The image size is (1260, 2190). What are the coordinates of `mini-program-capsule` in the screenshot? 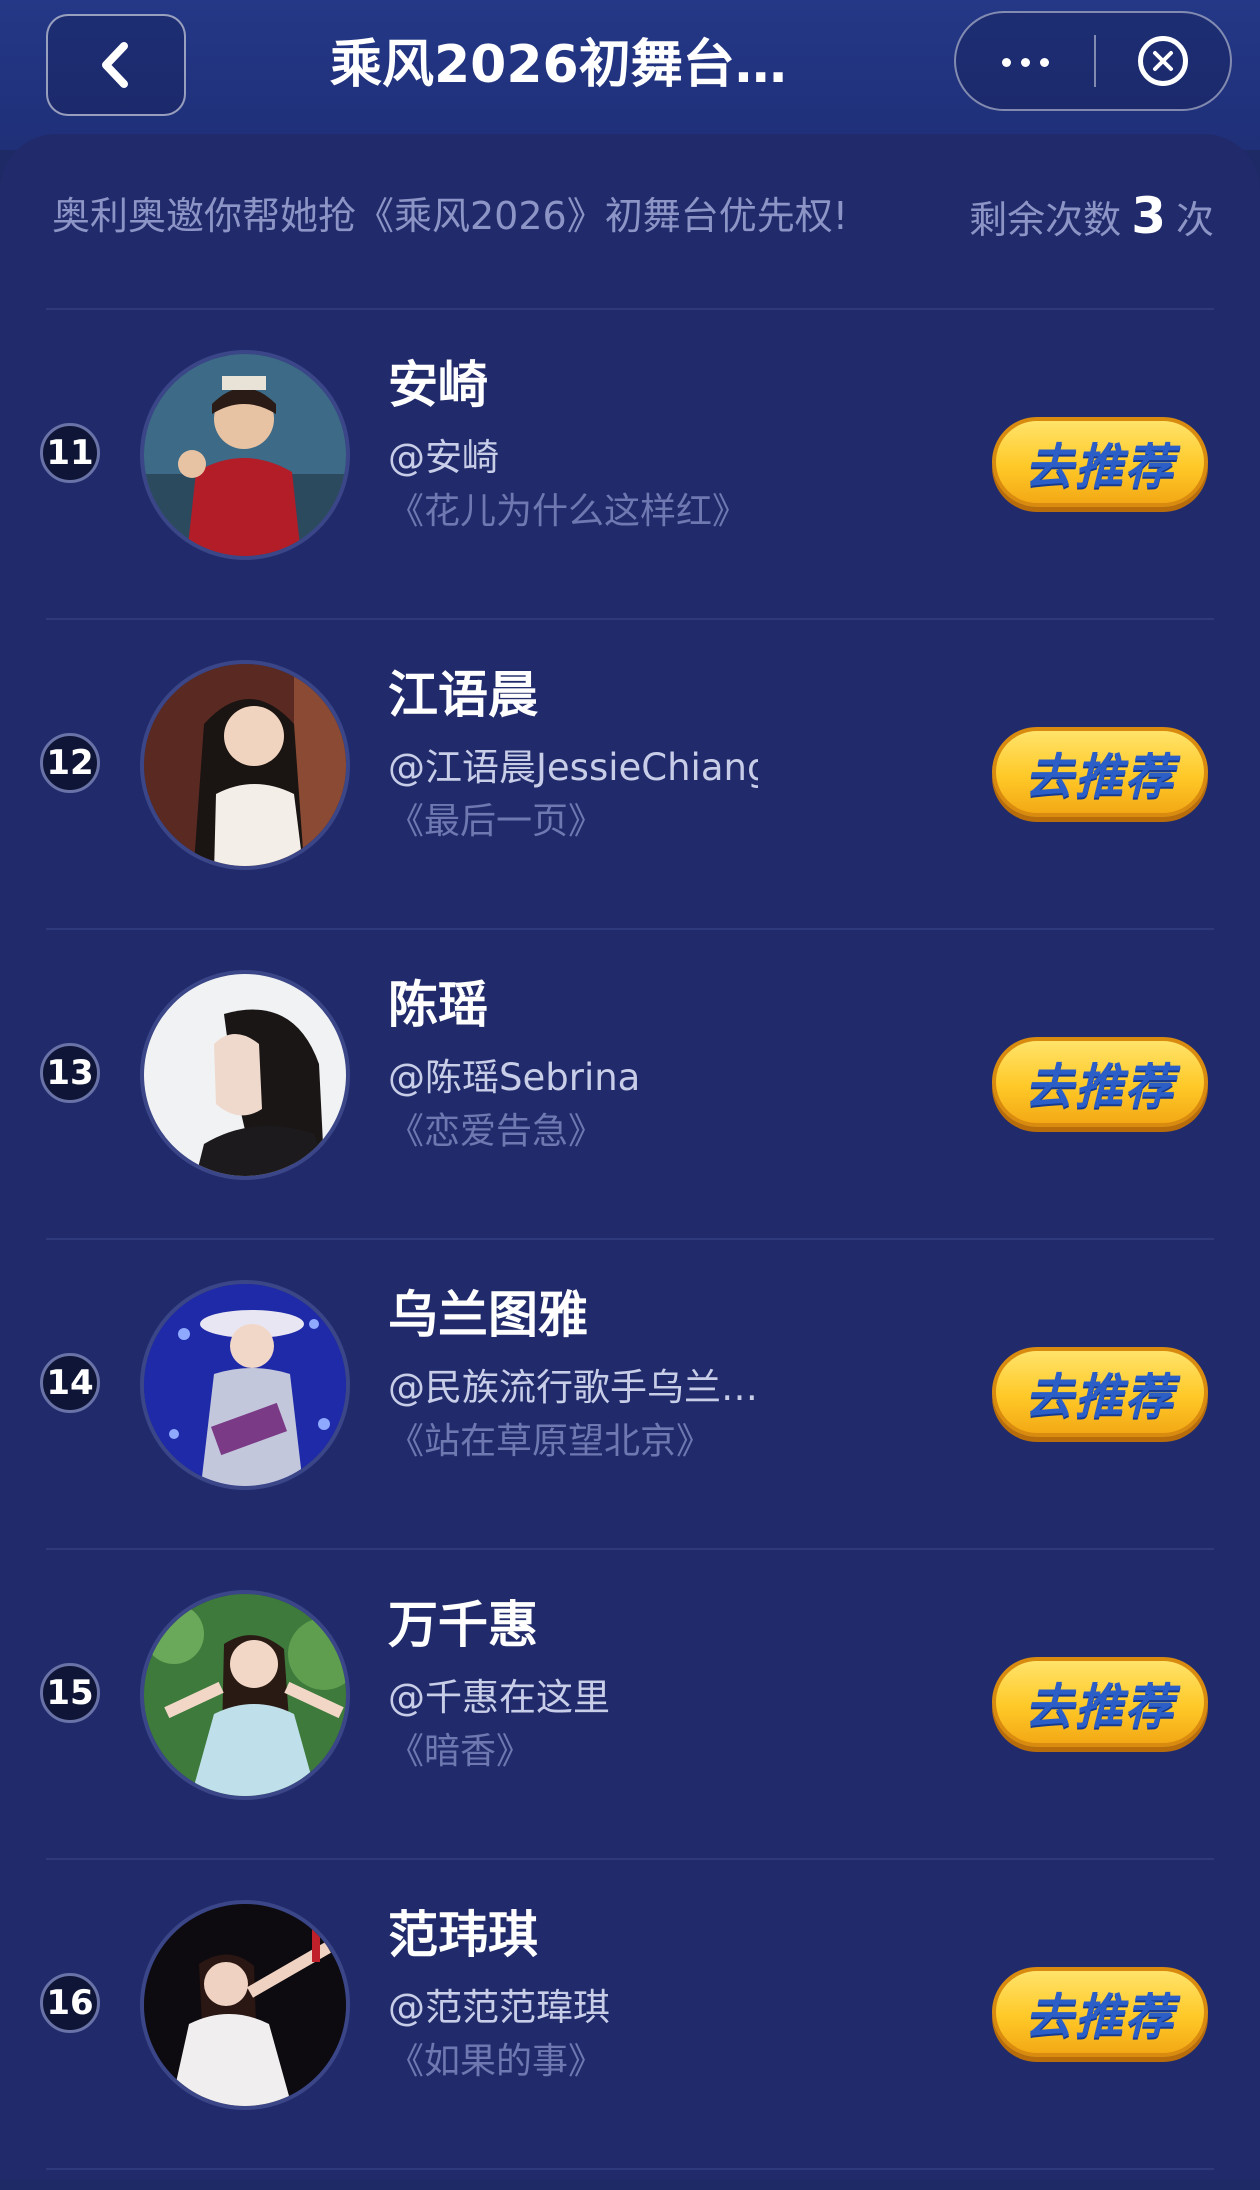 It's located at (1093, 61).